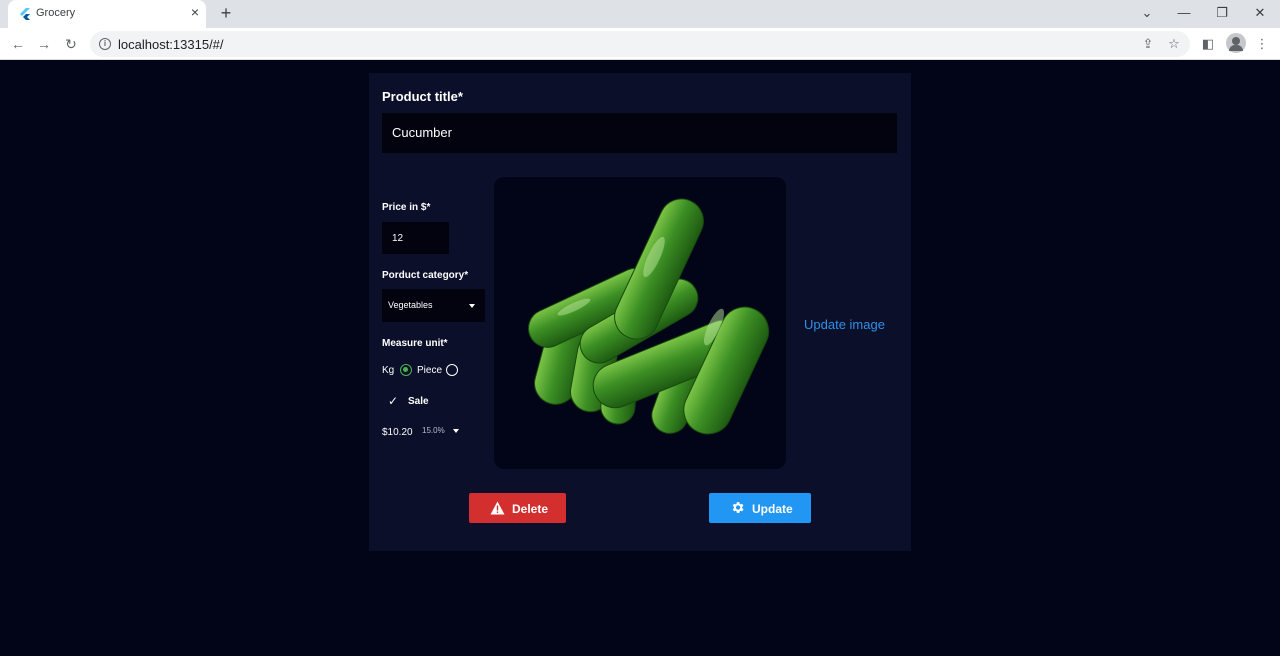 This screenshot has height=656, width=1280. I want to click on price-input: 12, so click(415, 238).